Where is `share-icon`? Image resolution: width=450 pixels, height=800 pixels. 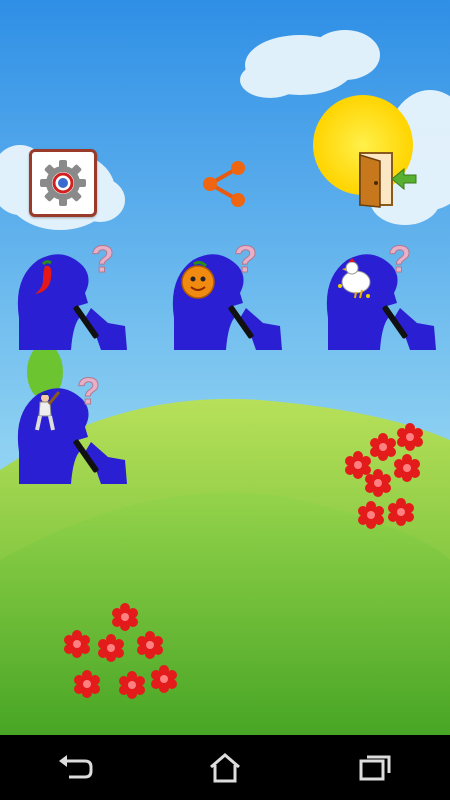 share-icon is located at coordinates (224, 184).